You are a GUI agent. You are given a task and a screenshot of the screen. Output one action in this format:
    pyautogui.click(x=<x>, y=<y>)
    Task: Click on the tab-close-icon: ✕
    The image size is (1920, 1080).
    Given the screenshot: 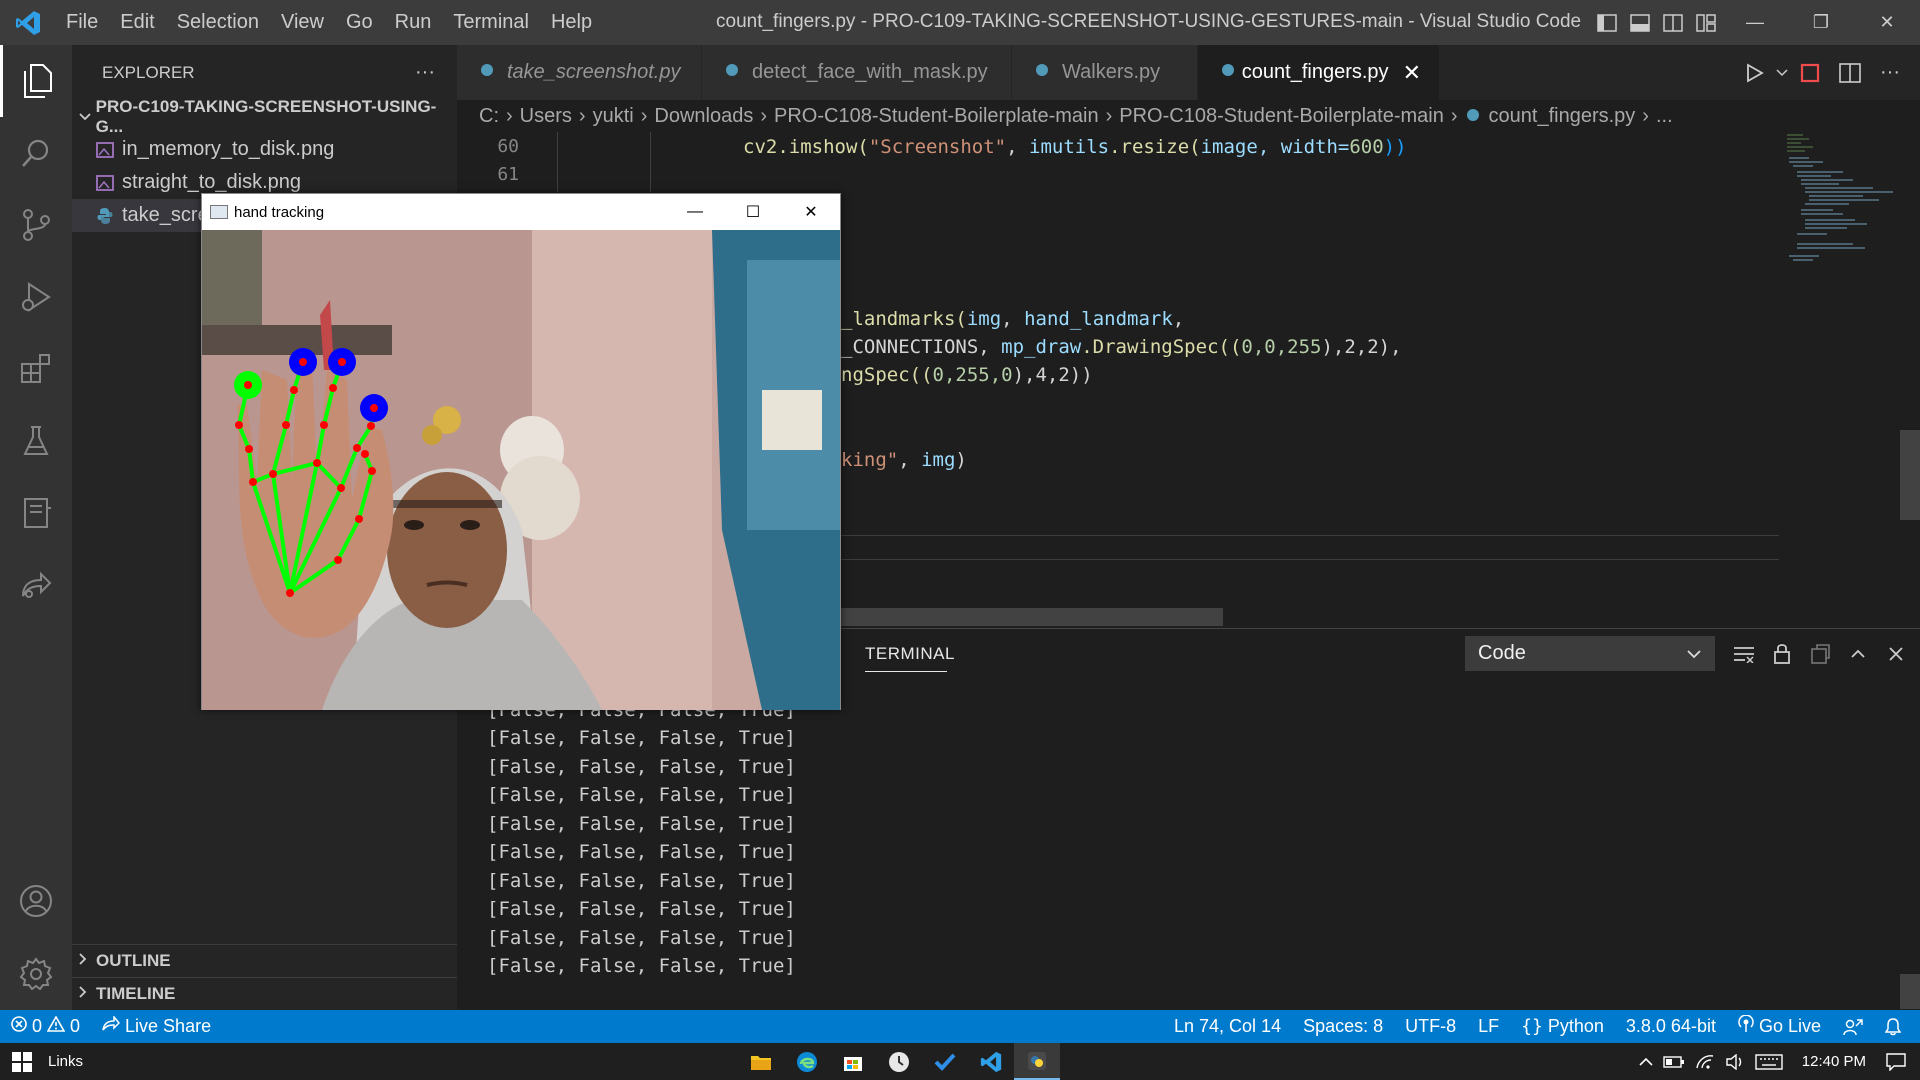 What is the action you would take?
    pyautogui.click(x=1412, y=73)
    